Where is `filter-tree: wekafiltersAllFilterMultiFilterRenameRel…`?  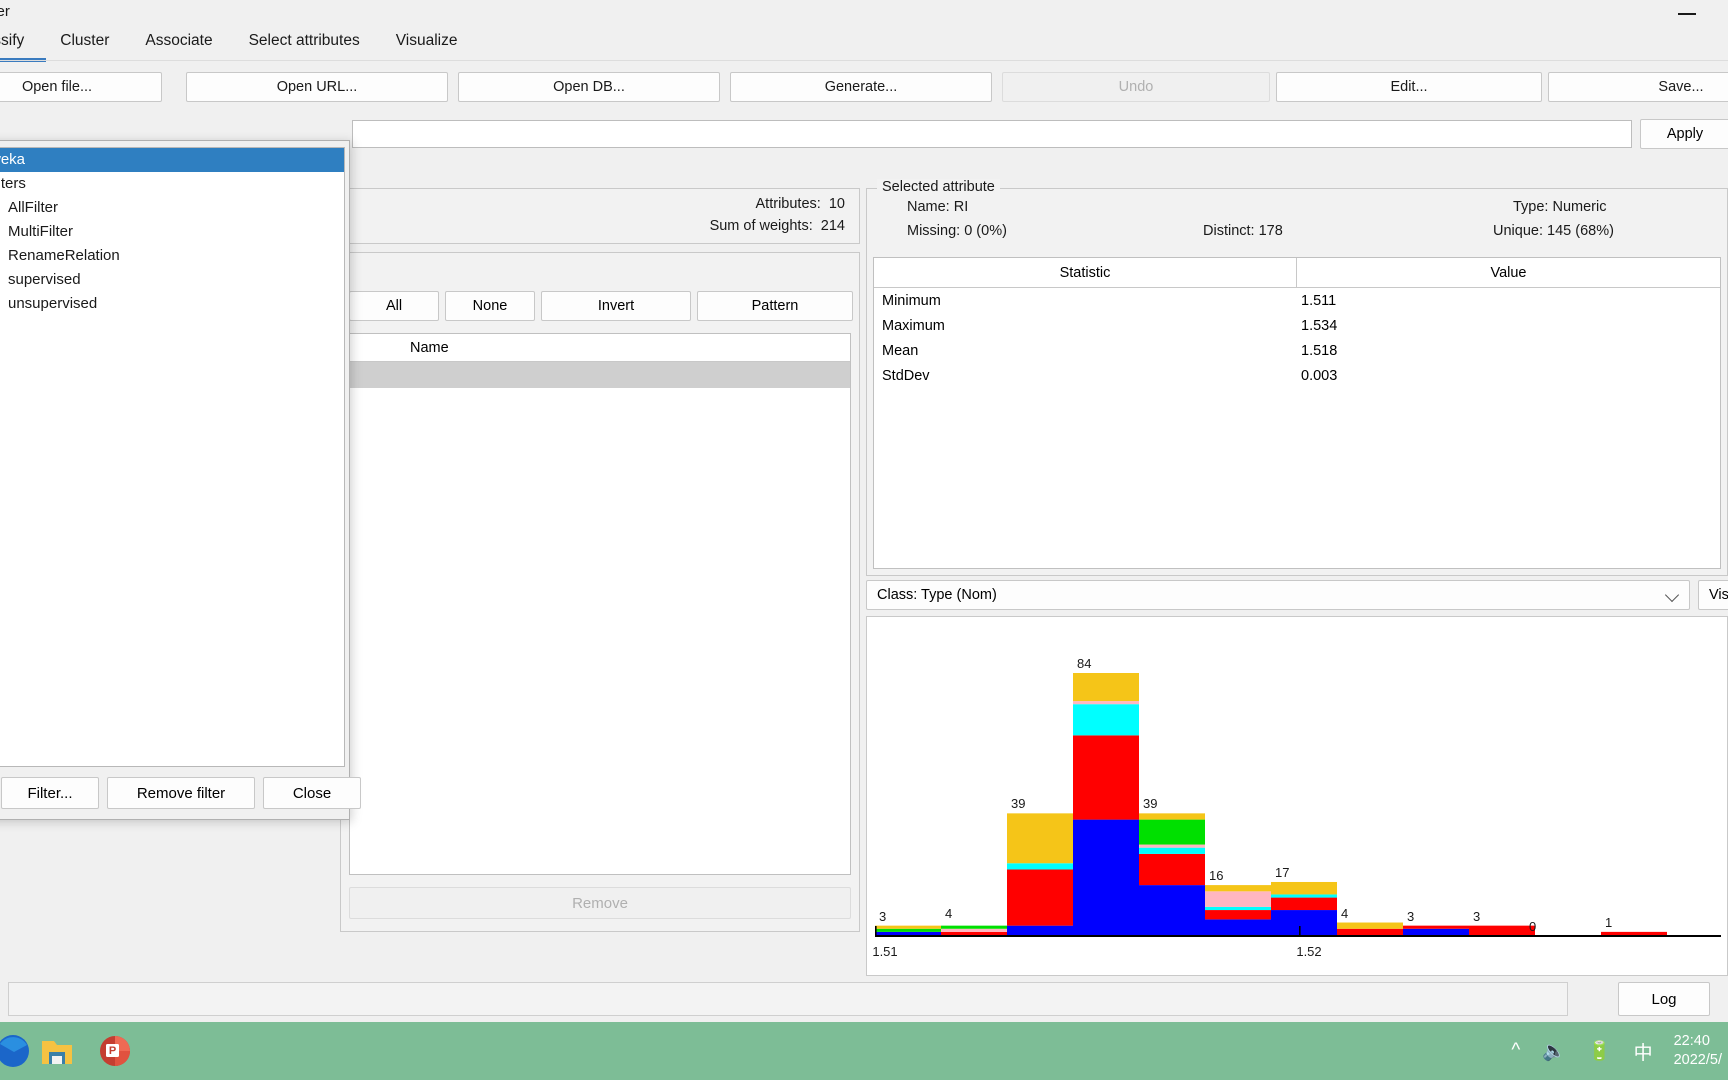
filter-tree: wekafiltersAllFilterMultiFilterRenameRel… is located at coordinates (172, 457).